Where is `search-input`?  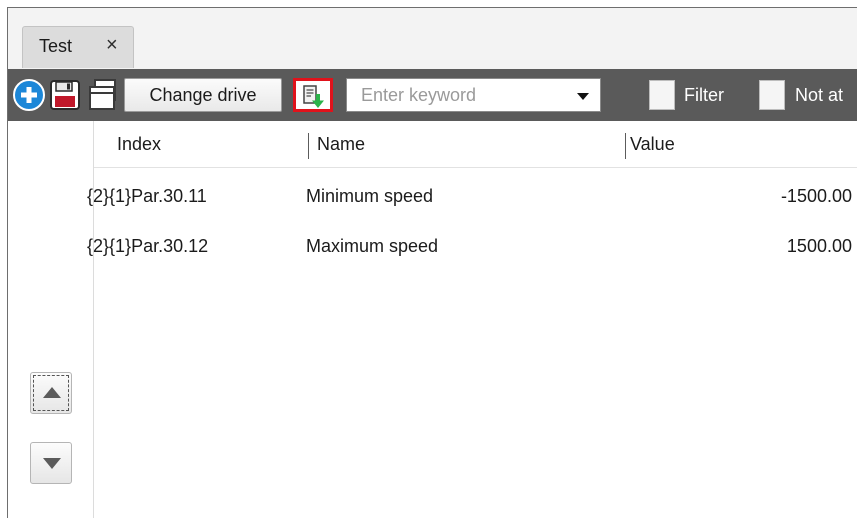
search-input is located at coordinates (473, 95).